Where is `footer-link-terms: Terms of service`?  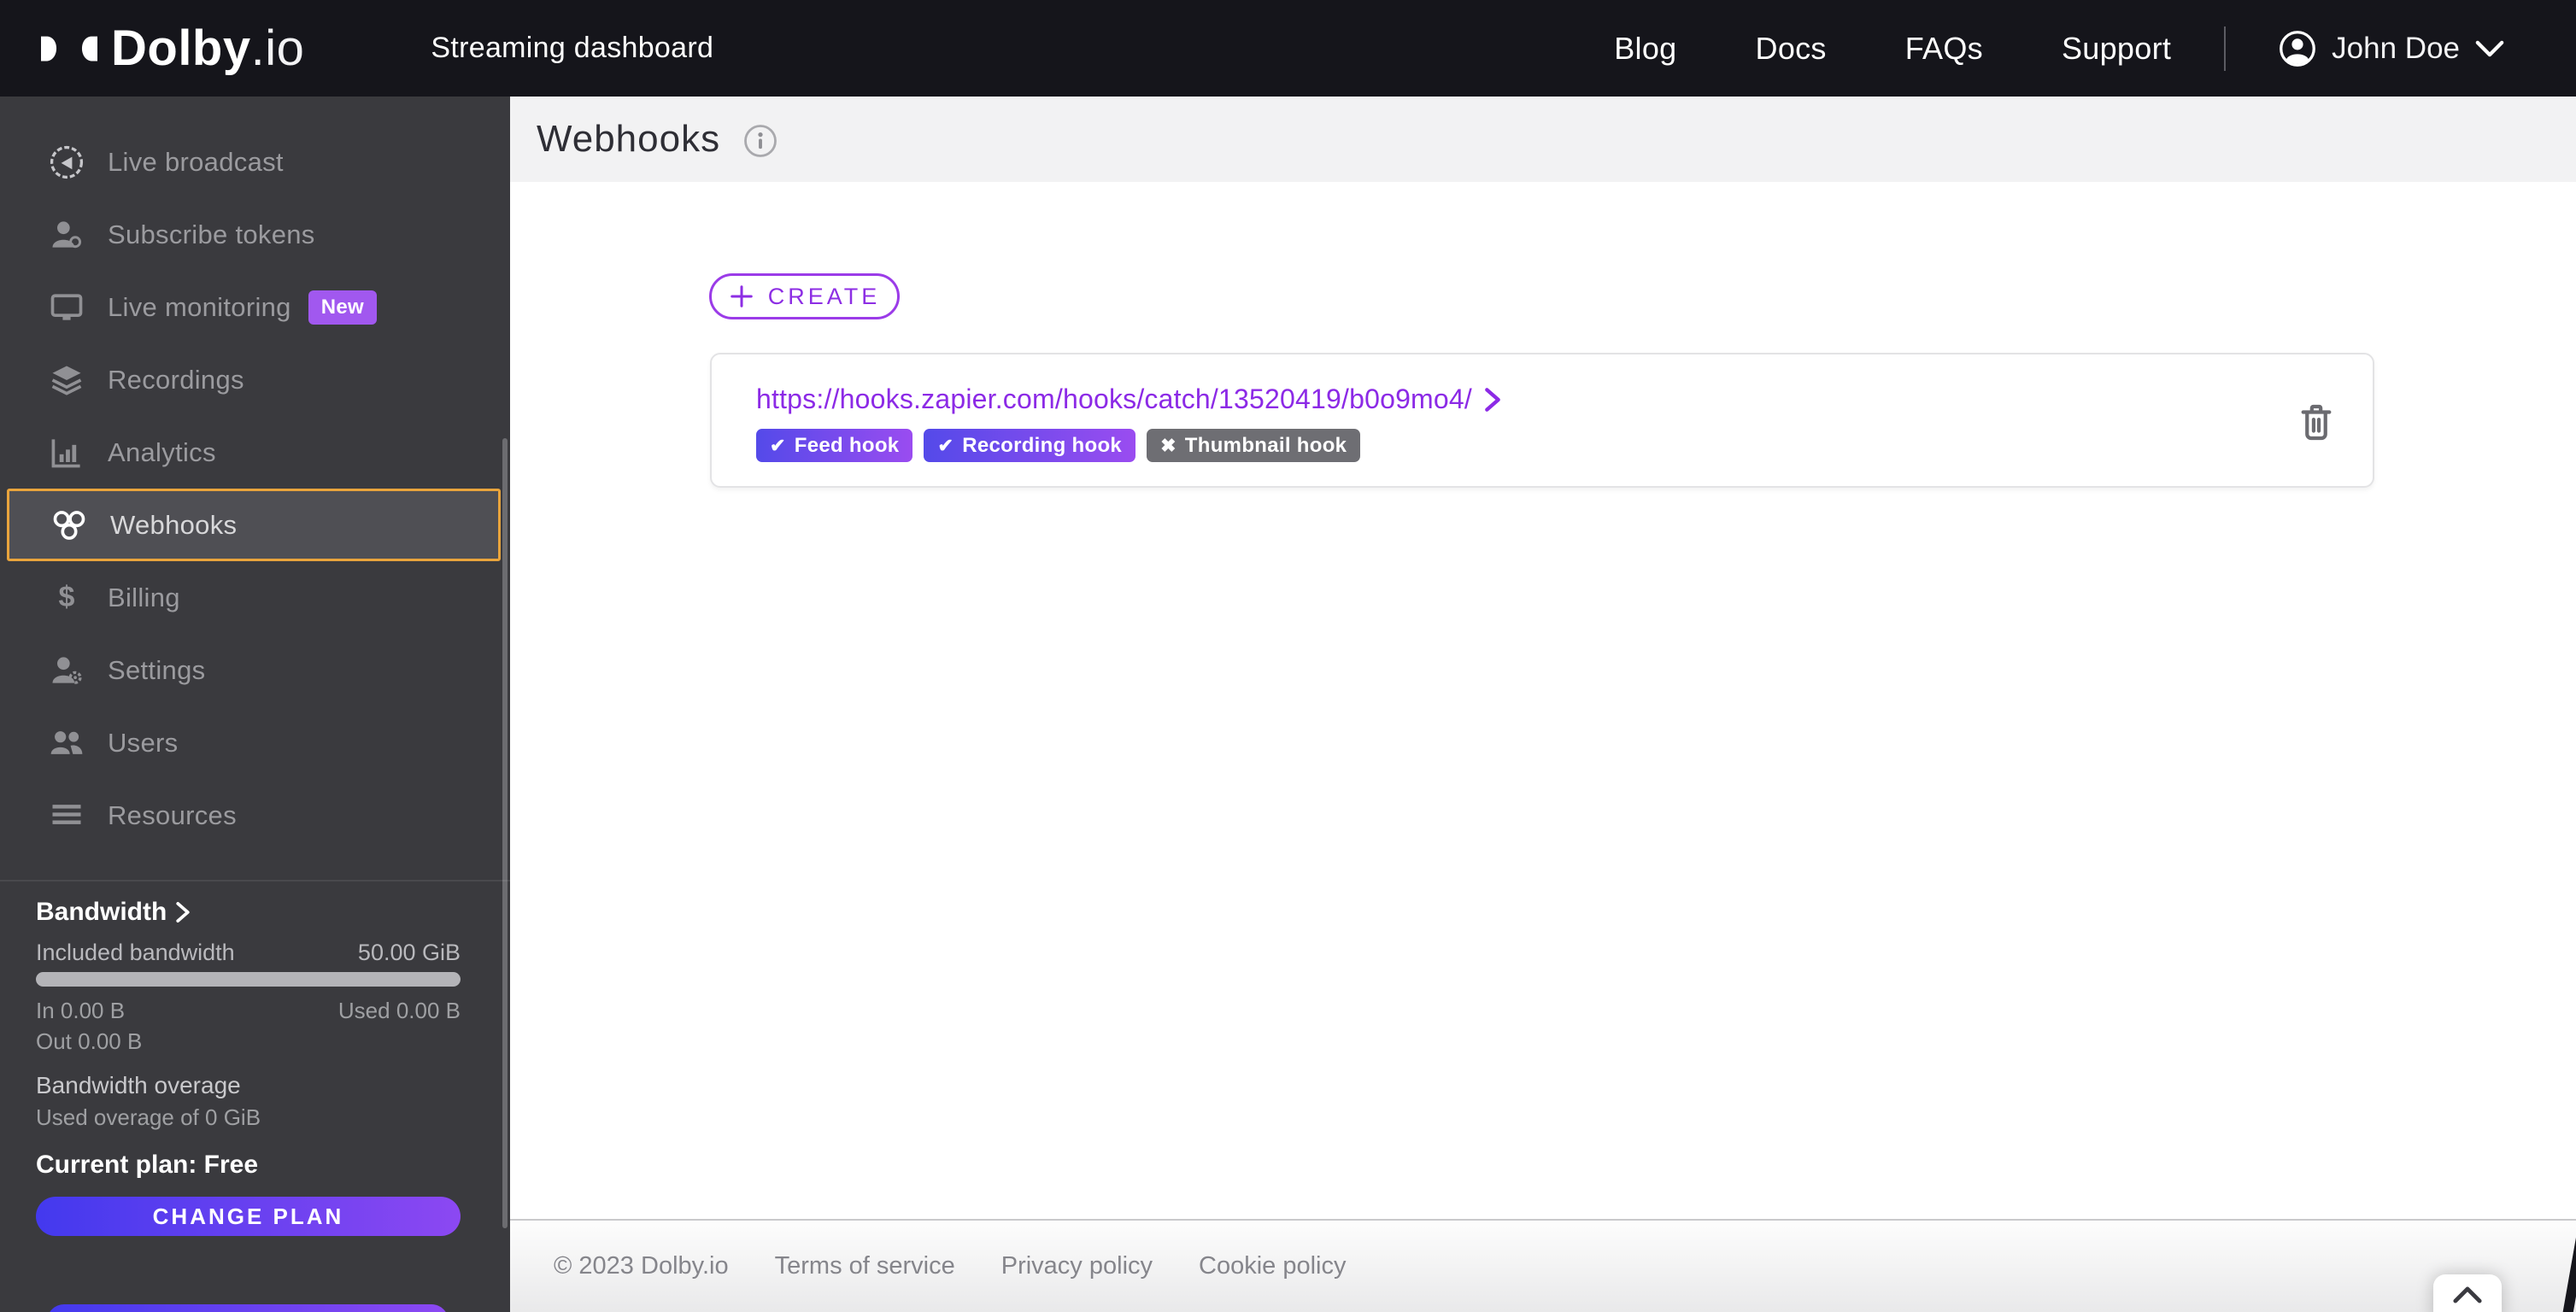 footer-link-terms: Terms of service is located at coordinates (865, 1266).